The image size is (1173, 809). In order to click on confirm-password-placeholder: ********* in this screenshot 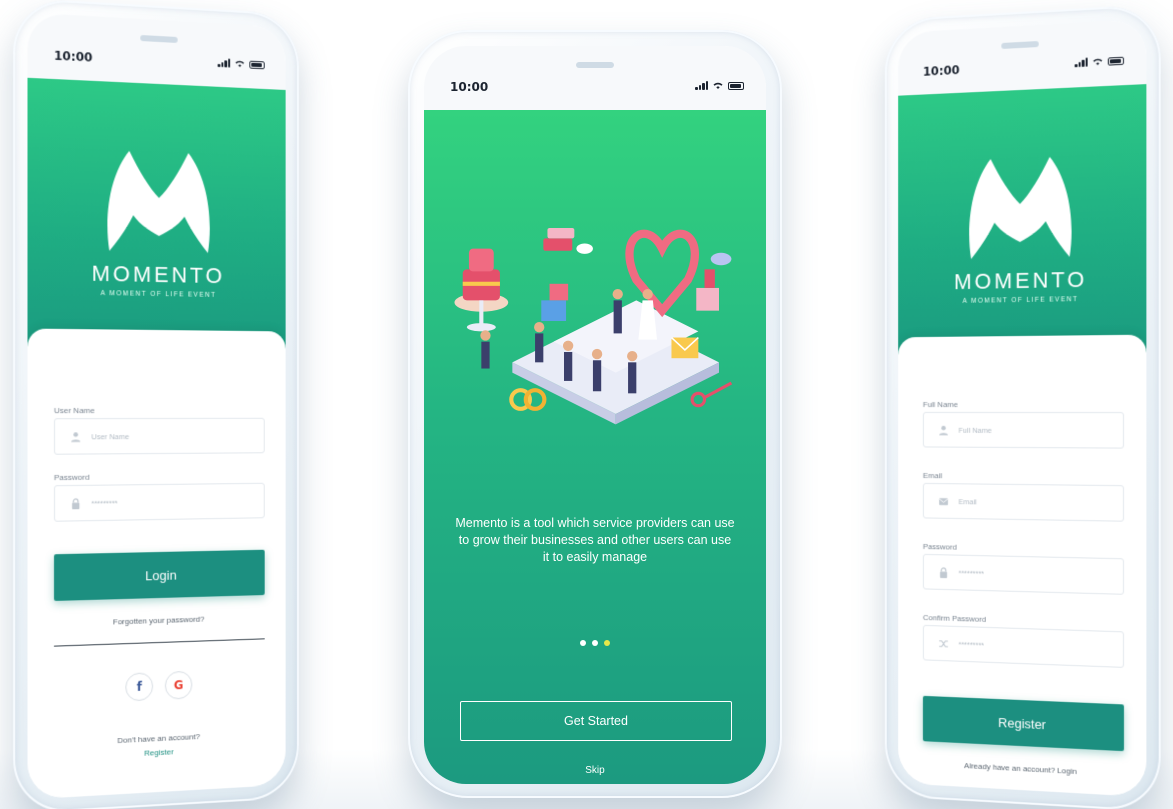, I will do `click(971, 644)`.